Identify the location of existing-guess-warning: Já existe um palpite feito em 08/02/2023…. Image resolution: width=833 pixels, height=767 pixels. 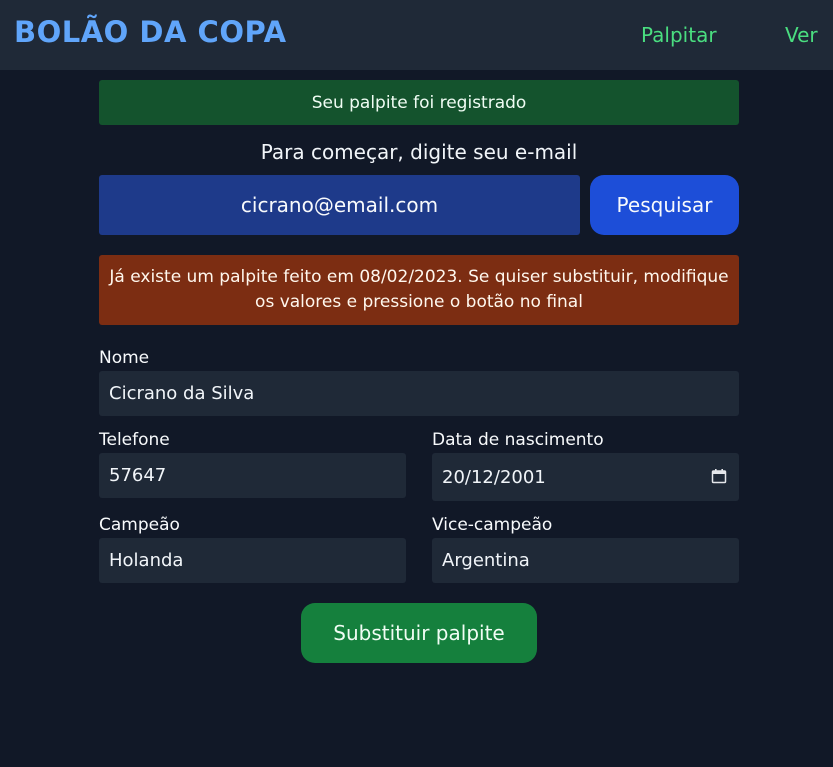
(419, 290).